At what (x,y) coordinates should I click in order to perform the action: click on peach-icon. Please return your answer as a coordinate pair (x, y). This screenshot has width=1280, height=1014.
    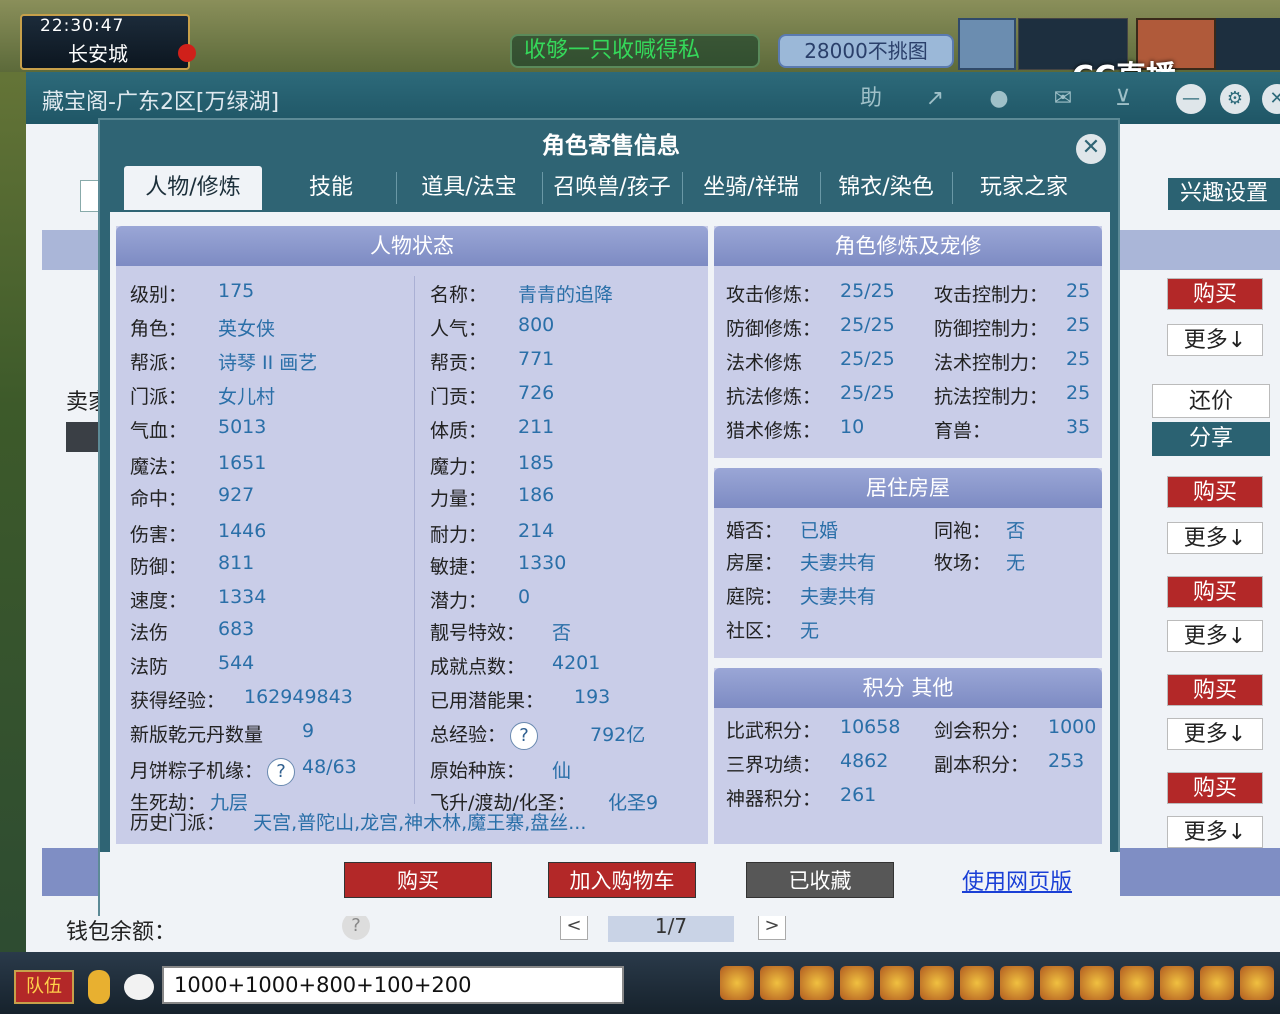
    Looking at the image, I should click on (1137, 983).